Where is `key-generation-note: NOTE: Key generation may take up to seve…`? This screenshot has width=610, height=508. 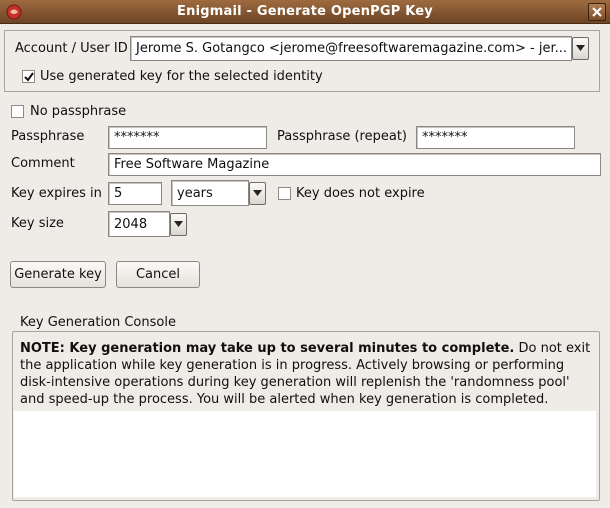
key-generation-note: NOTE: Key generation may take up to seve… is located at coordinates (307, 374).